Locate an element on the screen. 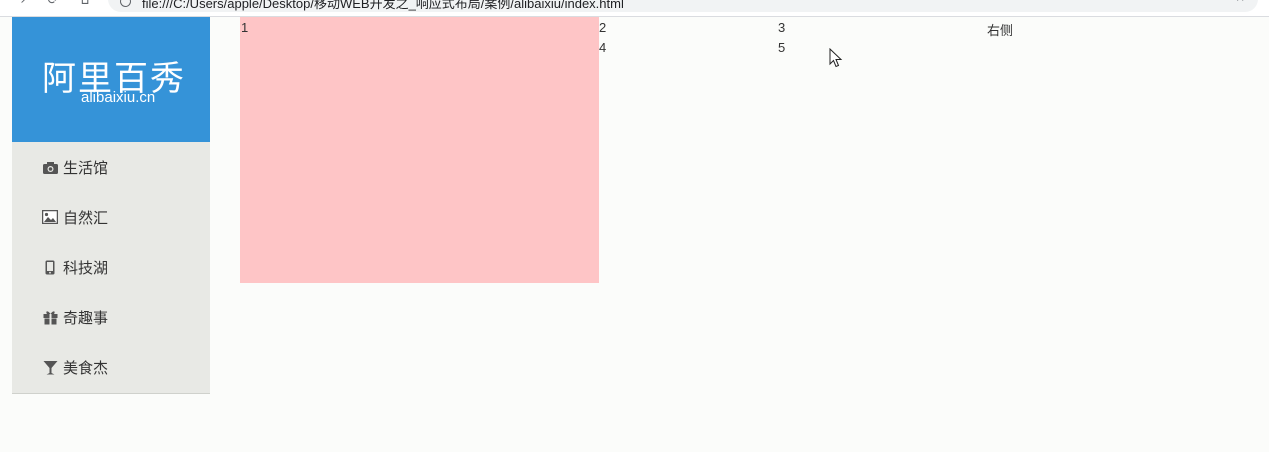  menu-item-label: 奇趣事 is located at coordinates (86, 317).